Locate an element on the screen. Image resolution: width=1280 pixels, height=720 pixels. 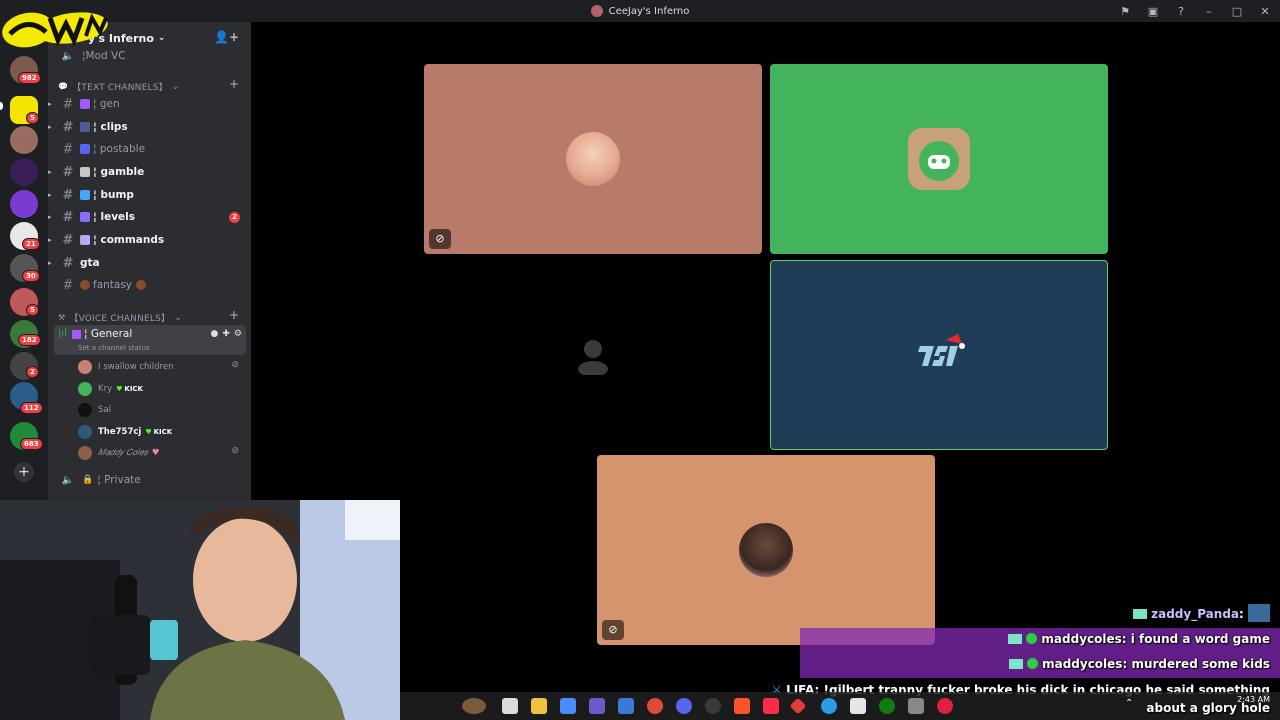
create-voice-channel-button: + is located at coordinates (234, 315).